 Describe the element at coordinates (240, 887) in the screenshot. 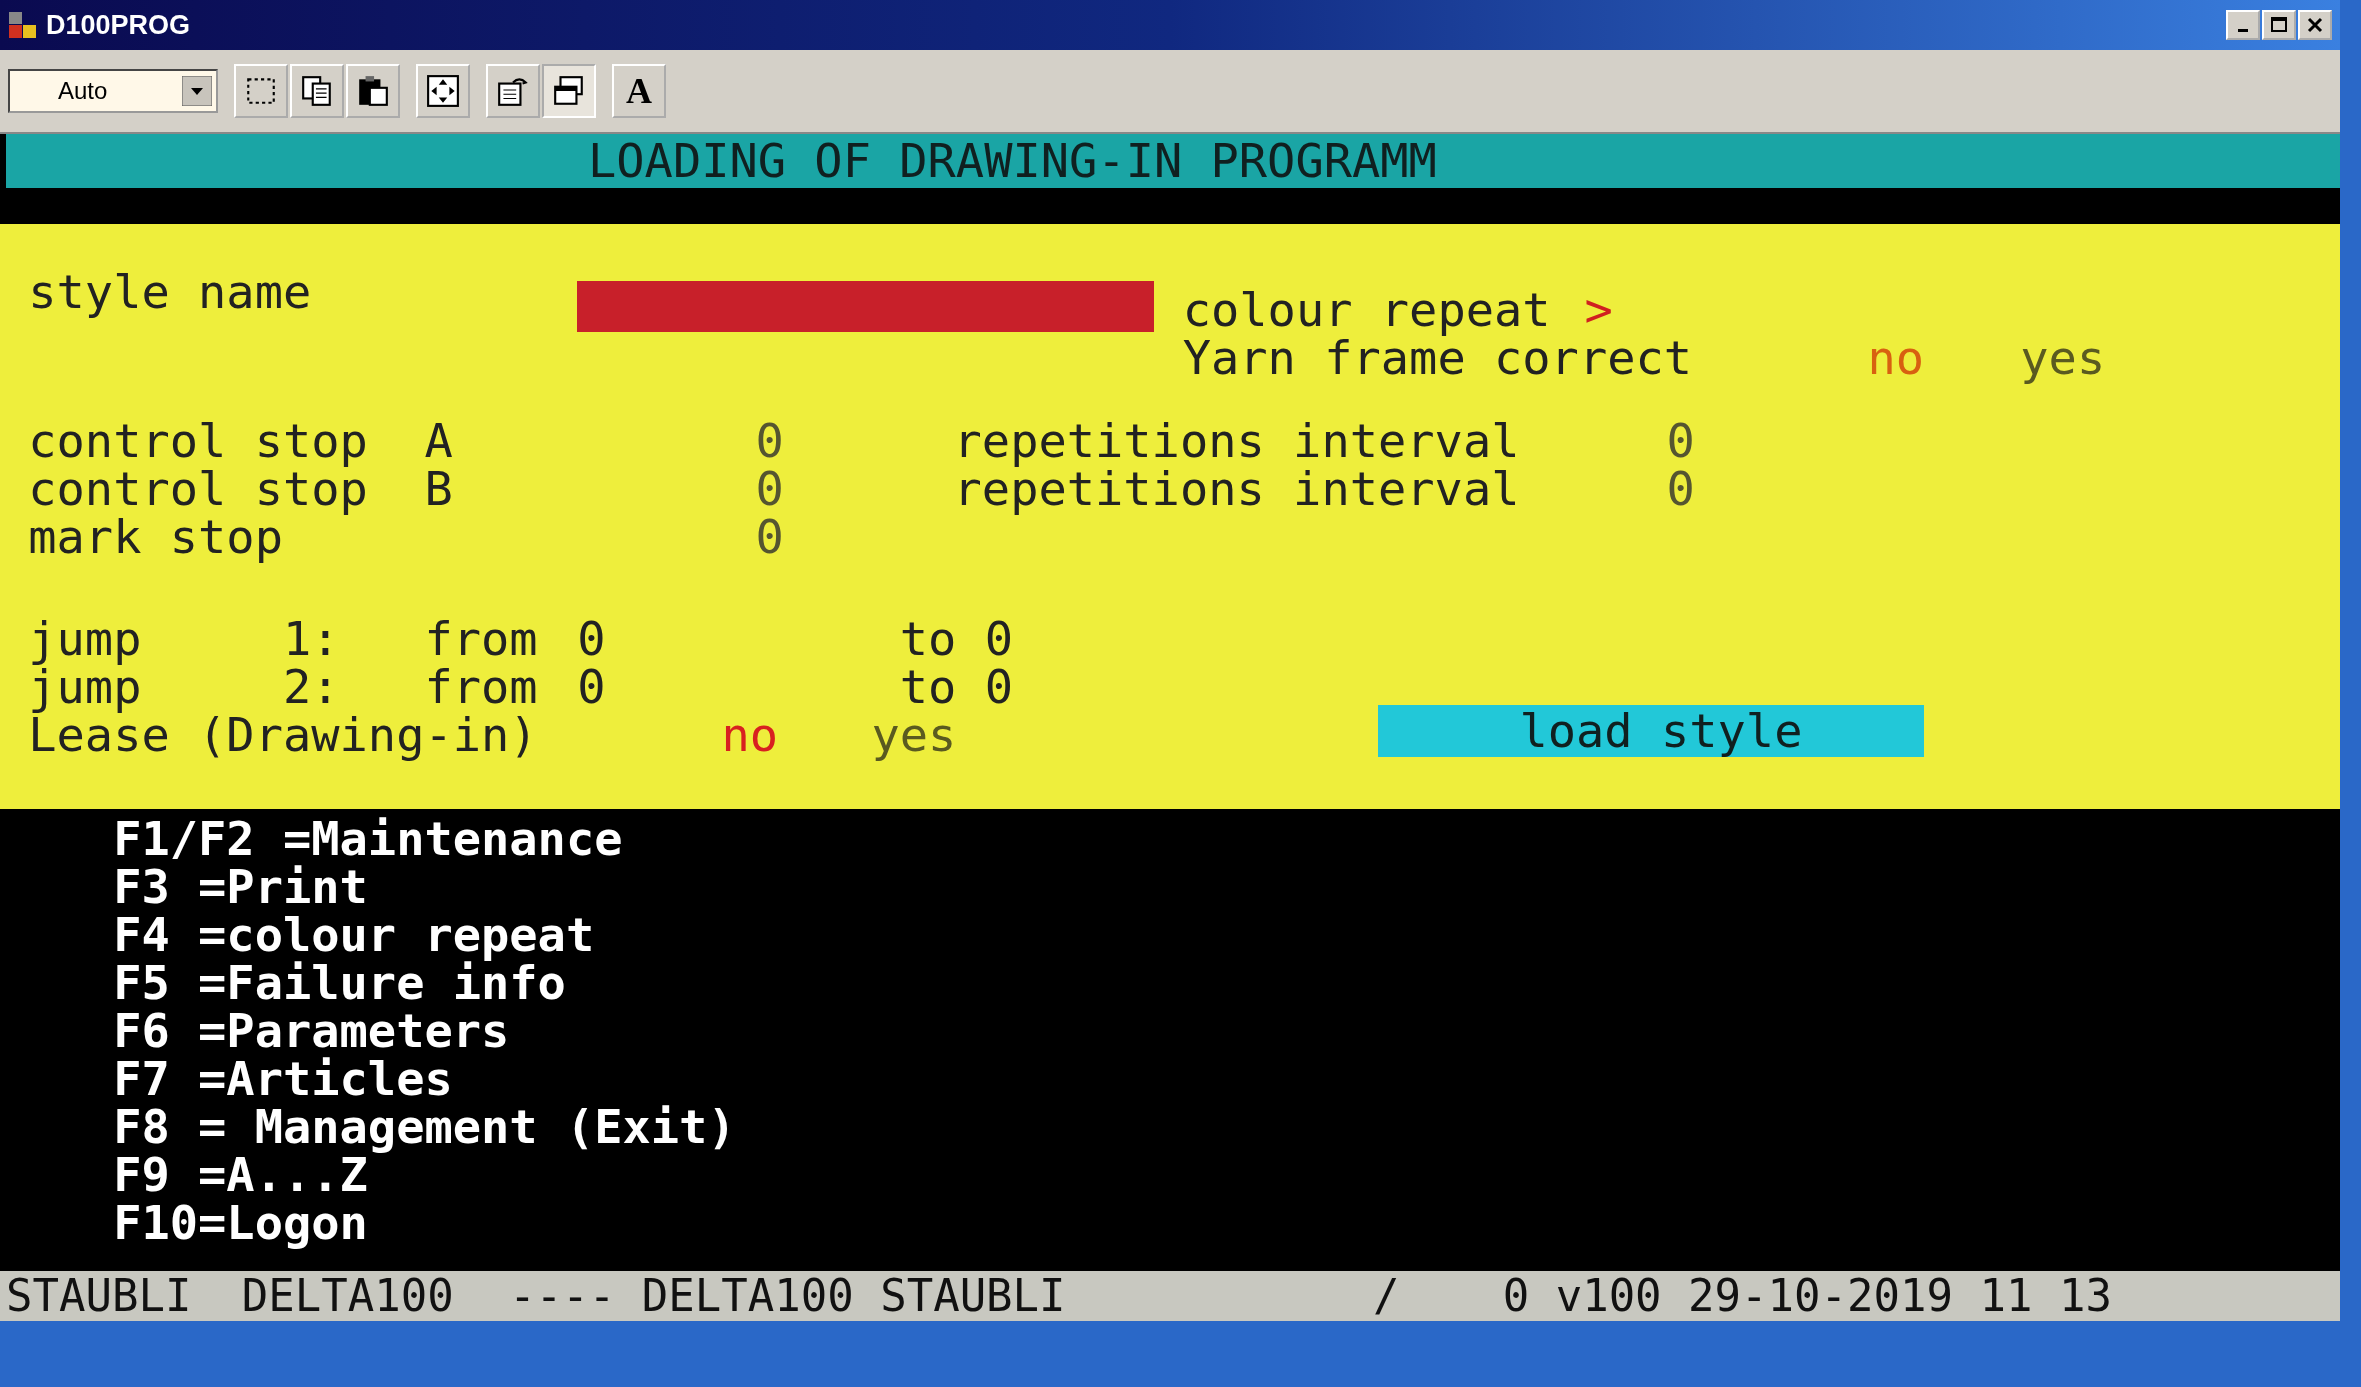

I see `function-key-hint: F3 =Print` at that location.